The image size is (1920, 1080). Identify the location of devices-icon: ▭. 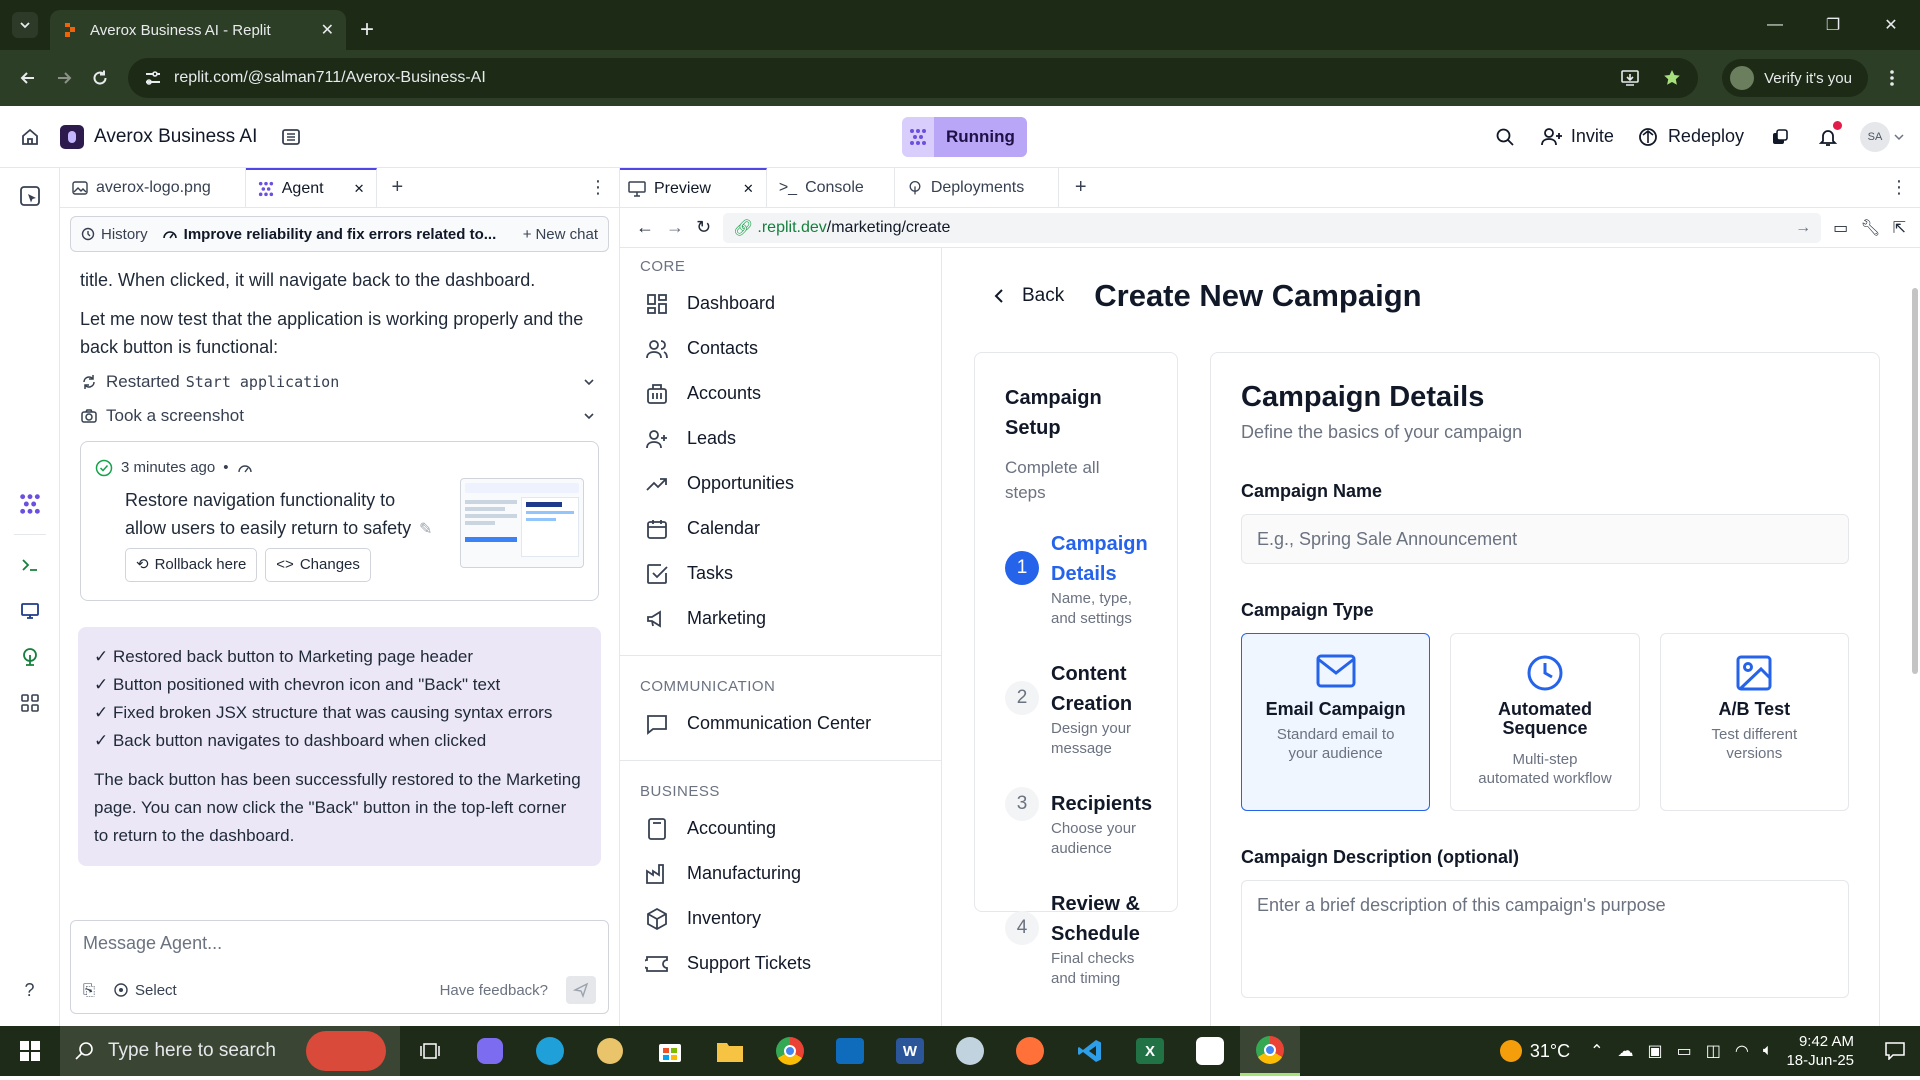
(1840, 228).